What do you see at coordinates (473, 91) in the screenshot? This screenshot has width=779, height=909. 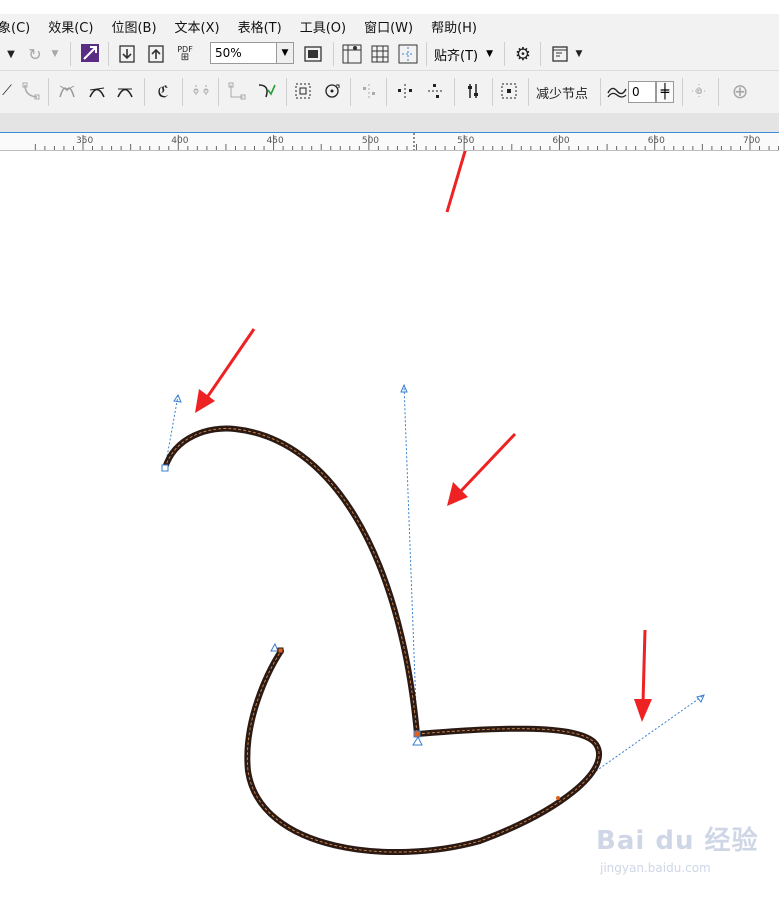 I see `elastic-mode-icon` at bounding box center [473, 91].